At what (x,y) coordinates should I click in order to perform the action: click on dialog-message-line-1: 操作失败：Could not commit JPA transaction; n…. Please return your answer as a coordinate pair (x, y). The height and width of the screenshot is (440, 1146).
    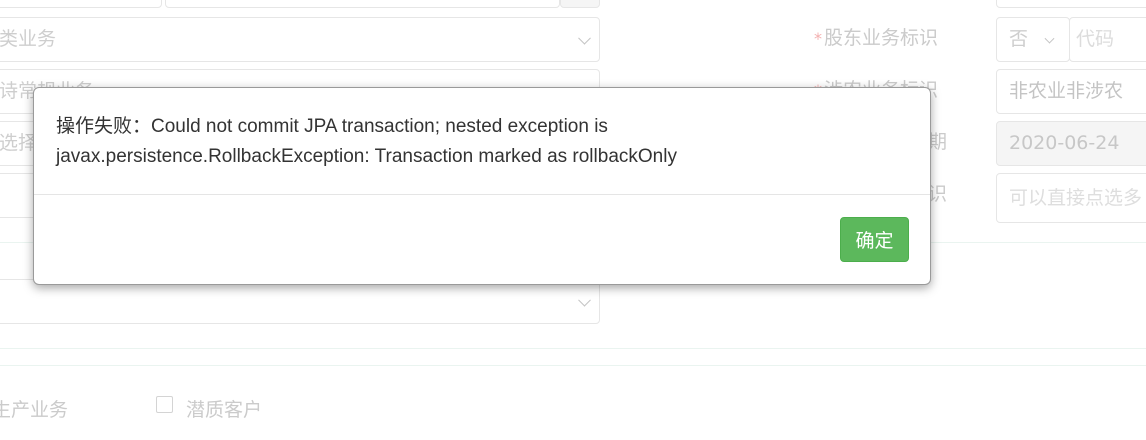
    Looking at the image, I should click on (332, 126).